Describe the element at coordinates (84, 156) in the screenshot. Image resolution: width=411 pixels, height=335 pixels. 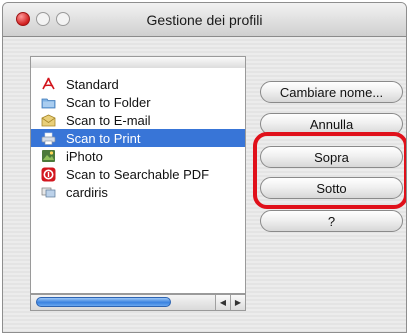
I see `list-item-label: iPhoto` at that location.